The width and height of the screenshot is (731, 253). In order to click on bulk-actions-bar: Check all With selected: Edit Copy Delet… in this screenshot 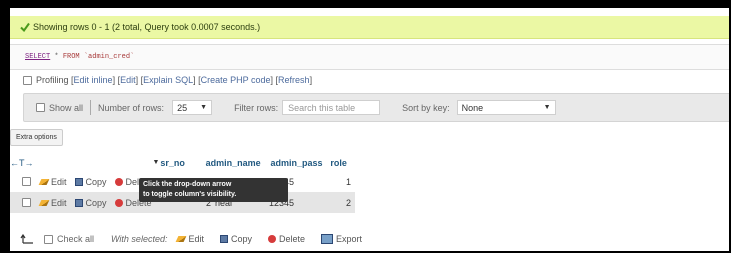, I will do `click(195, 239)`.